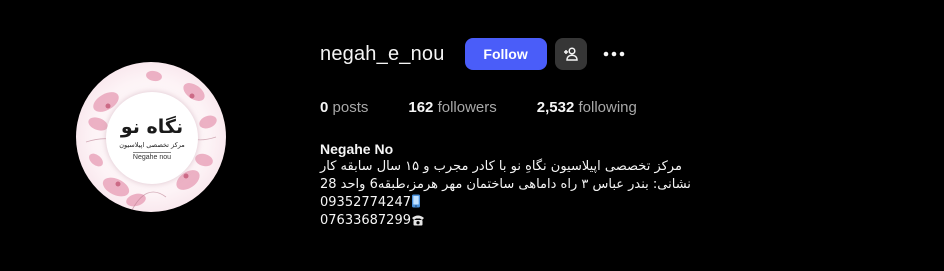 The image size is (944, 271). I want to click on followers-stat: 162 followers, so click(452, 107).